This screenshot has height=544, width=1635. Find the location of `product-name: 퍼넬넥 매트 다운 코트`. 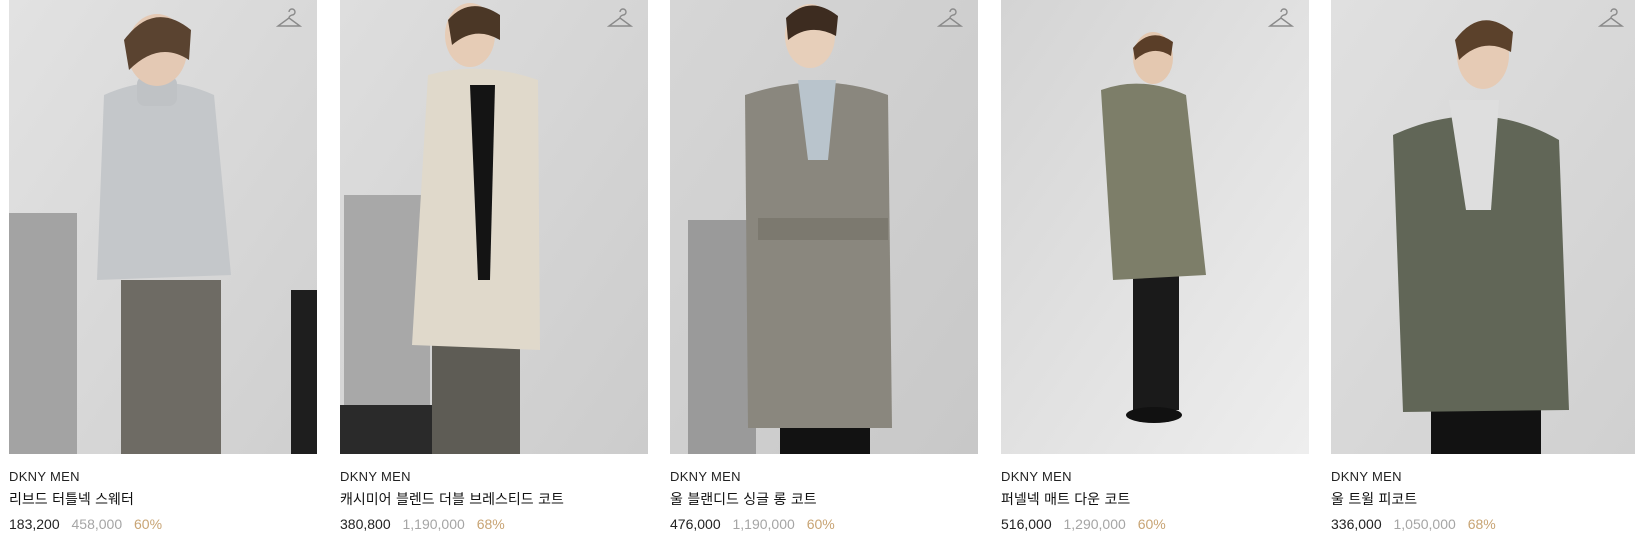

product-name: 퍼넬넥 매트 다운 코트 is located at coordinates (1155, 500).